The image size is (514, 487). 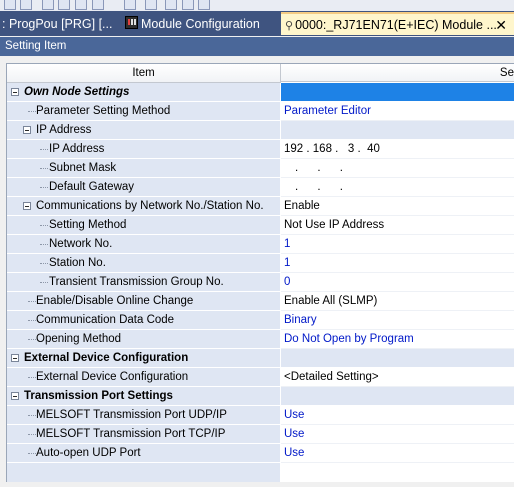 What do you see at coordinates (257, 46) in the screenshot?
I see `setting-item-header: Setting Item` at bounding box center [257, 46].